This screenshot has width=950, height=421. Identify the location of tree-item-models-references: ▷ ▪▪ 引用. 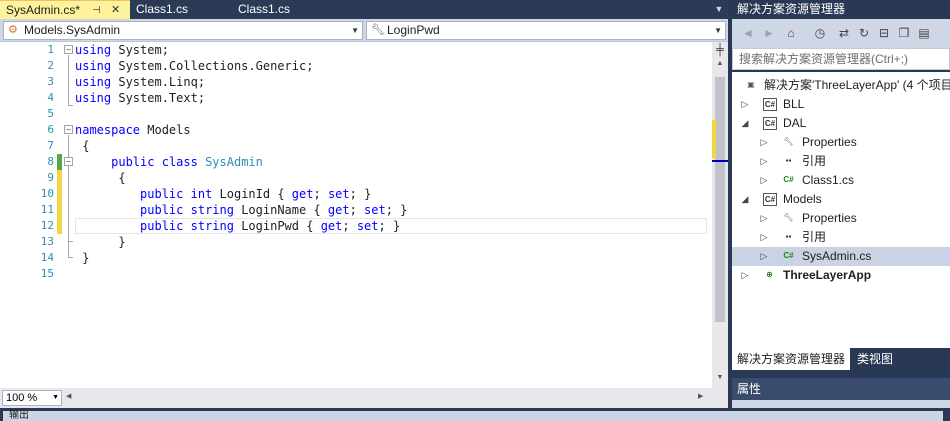
(841, 237).